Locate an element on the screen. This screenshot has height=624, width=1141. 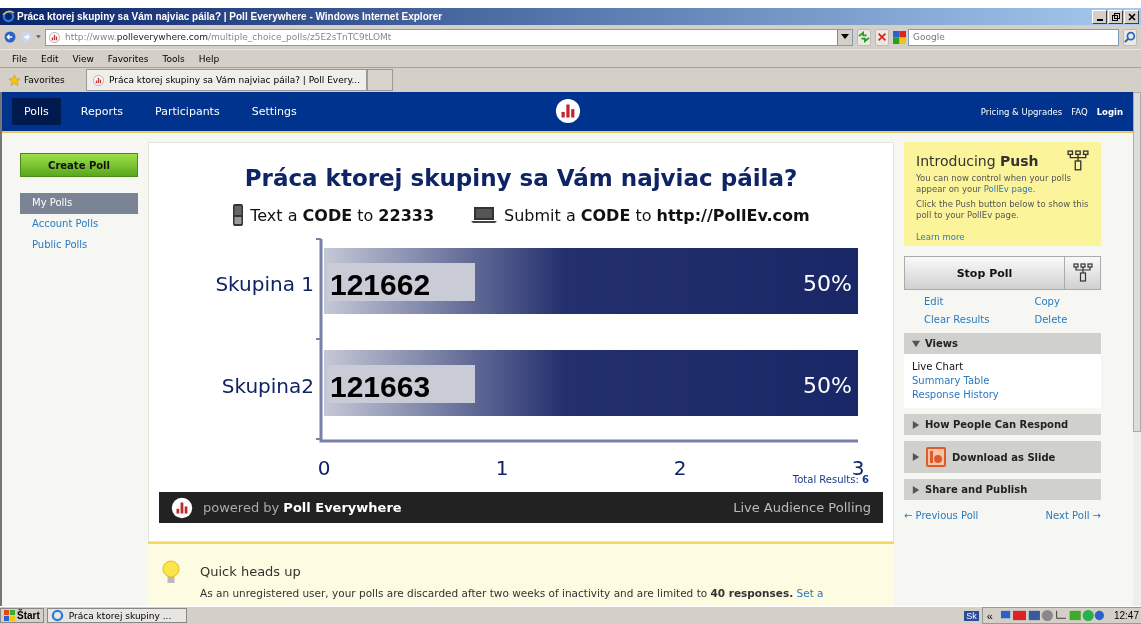
menu-item: File is located at coordinates (20, 58).